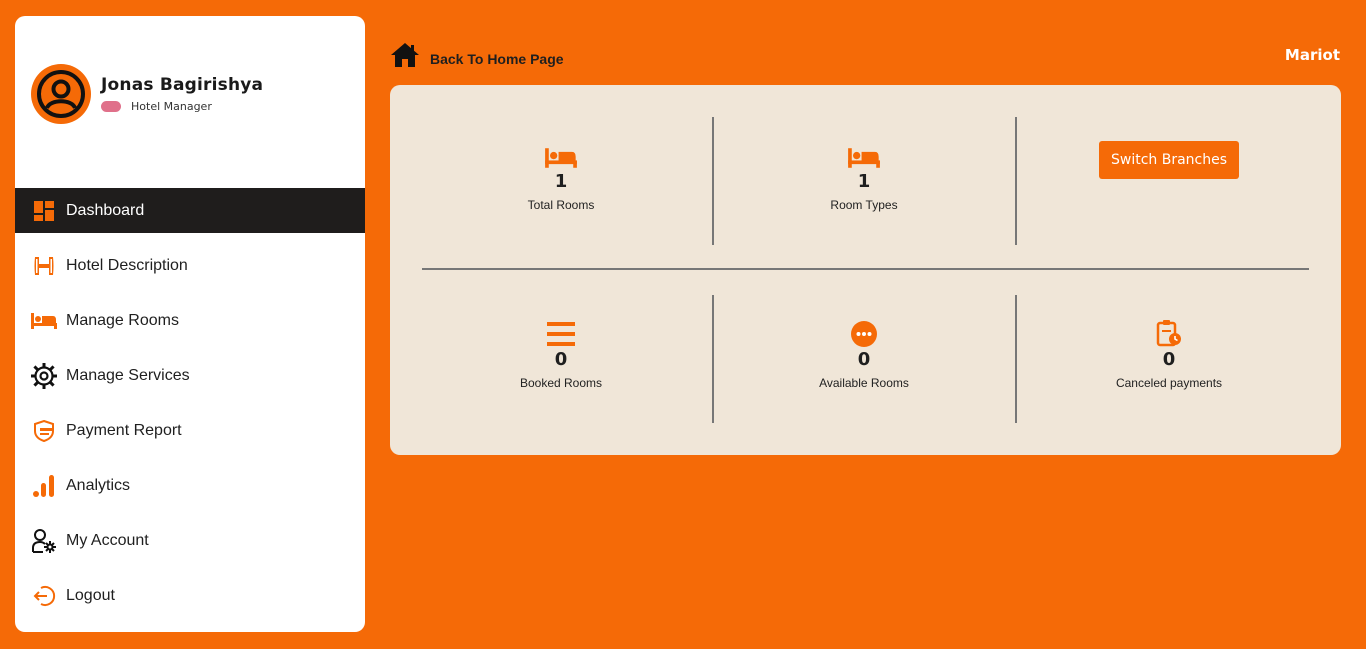 The height and width of the screenshot is (649, 1366). I want to click on sidebar-item-label: Hotel Description, so click(127, 265).